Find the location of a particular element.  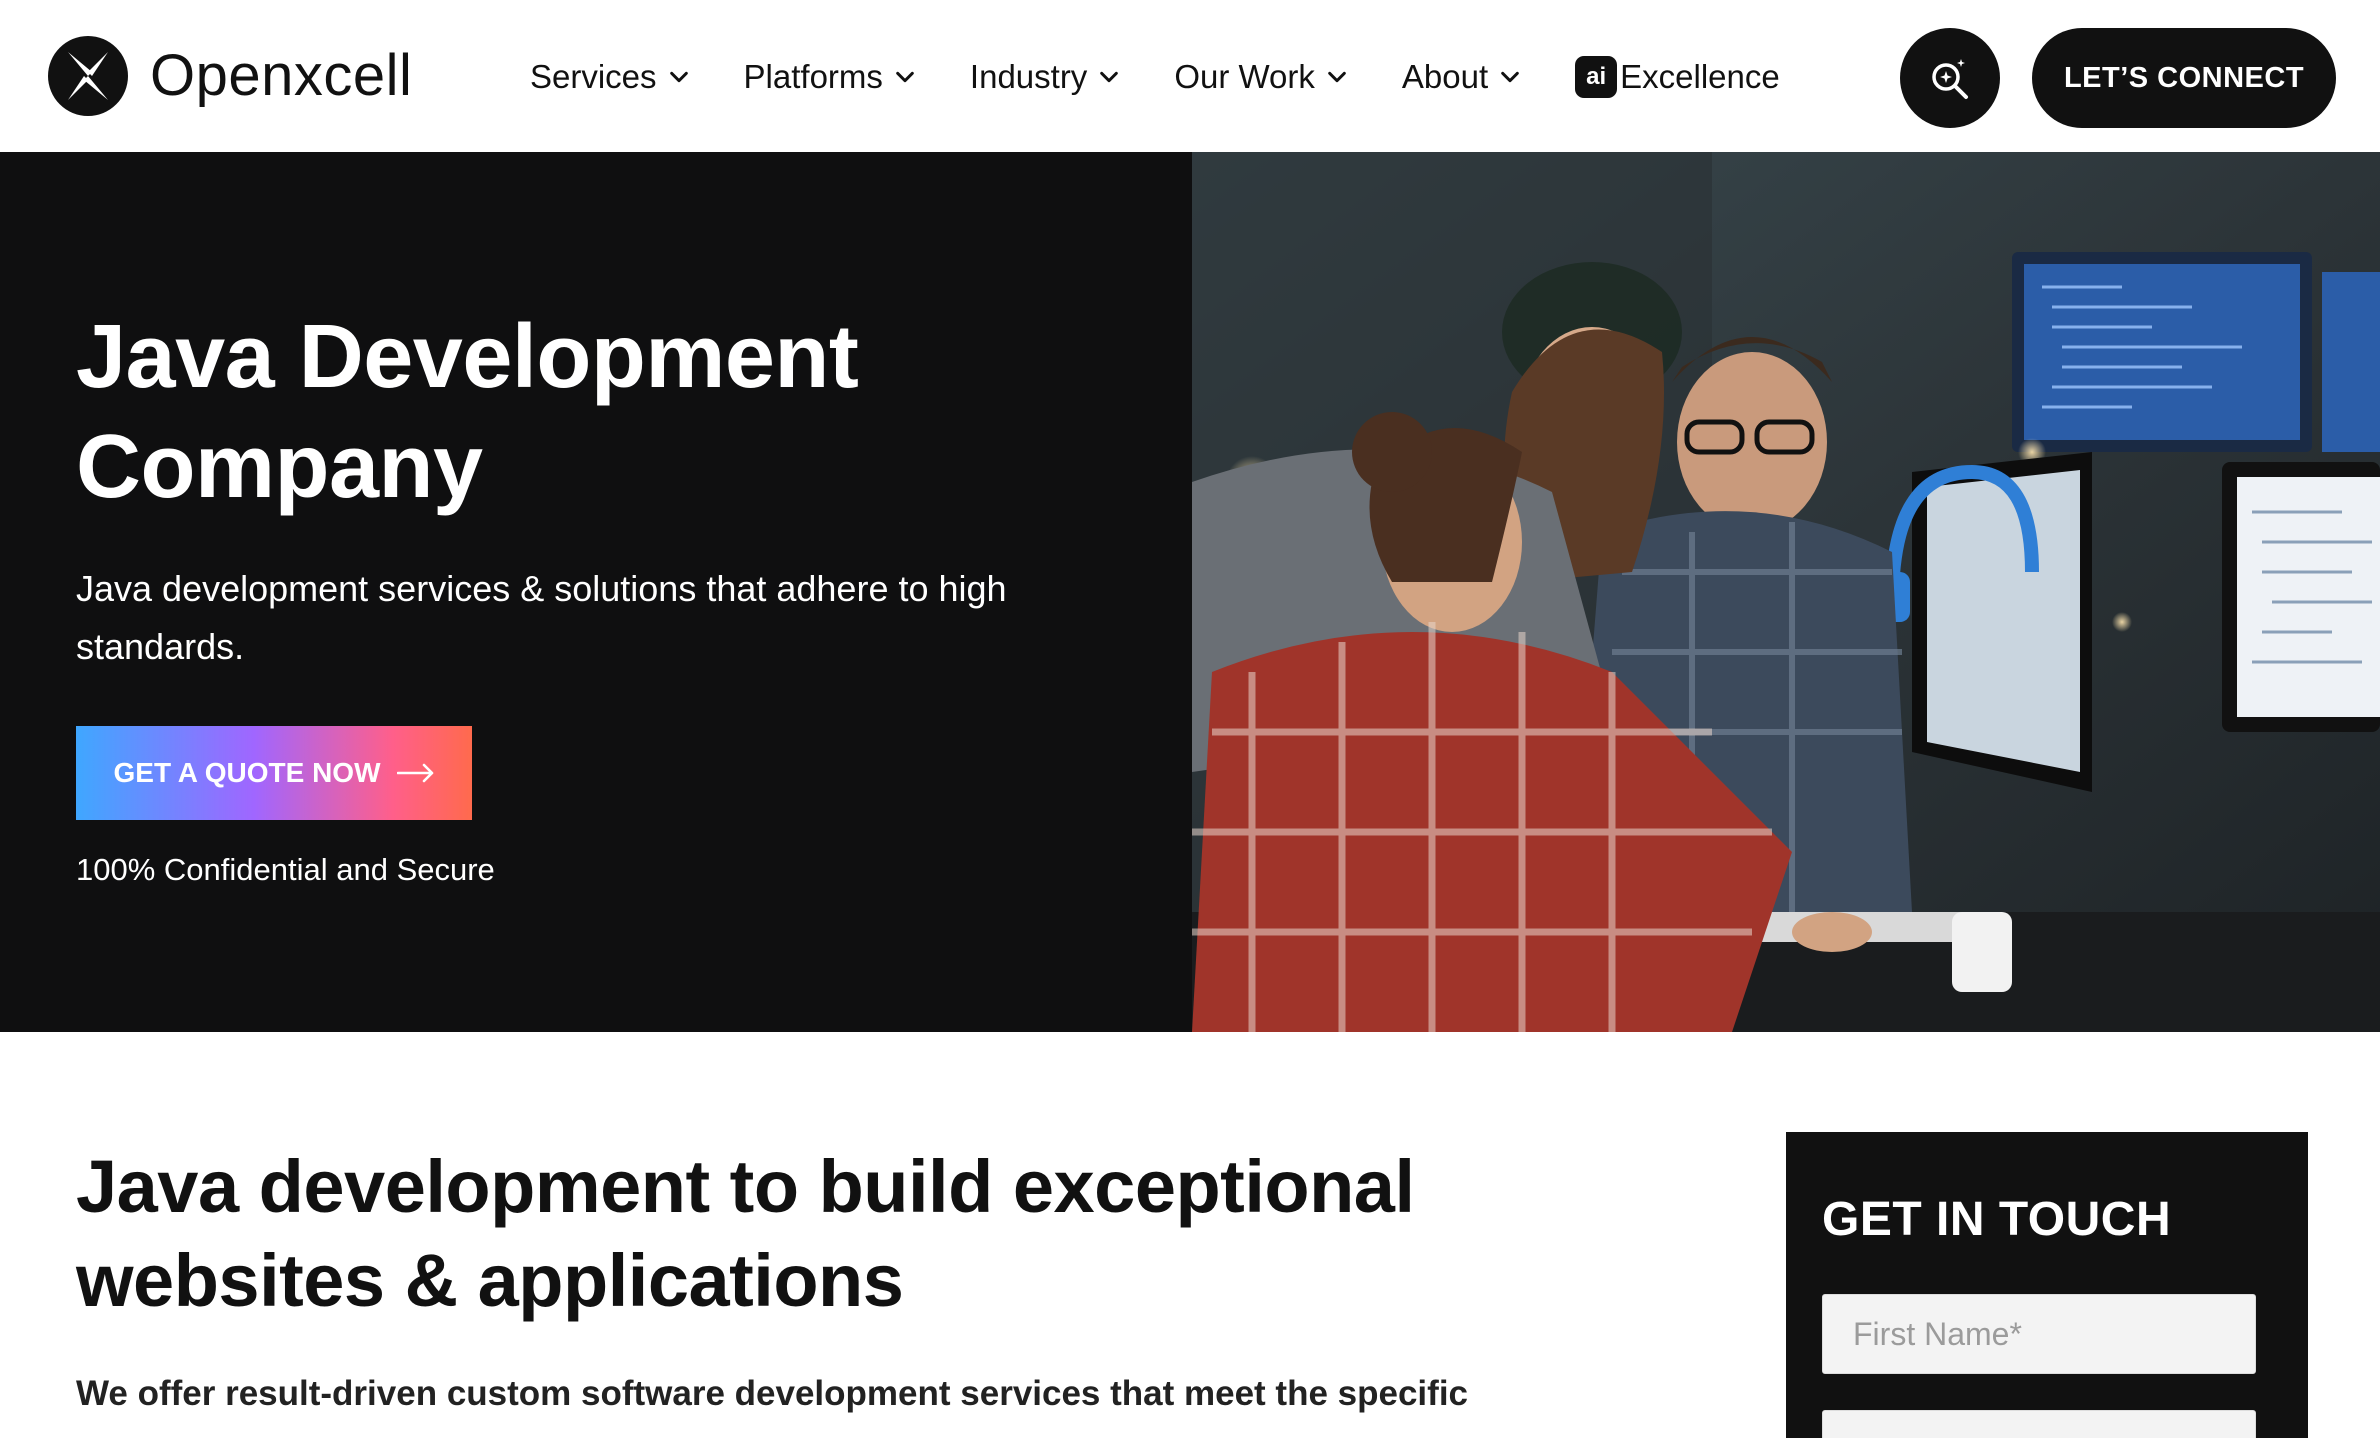

nav-industry: Industry is located at coordinates (1045, 77).